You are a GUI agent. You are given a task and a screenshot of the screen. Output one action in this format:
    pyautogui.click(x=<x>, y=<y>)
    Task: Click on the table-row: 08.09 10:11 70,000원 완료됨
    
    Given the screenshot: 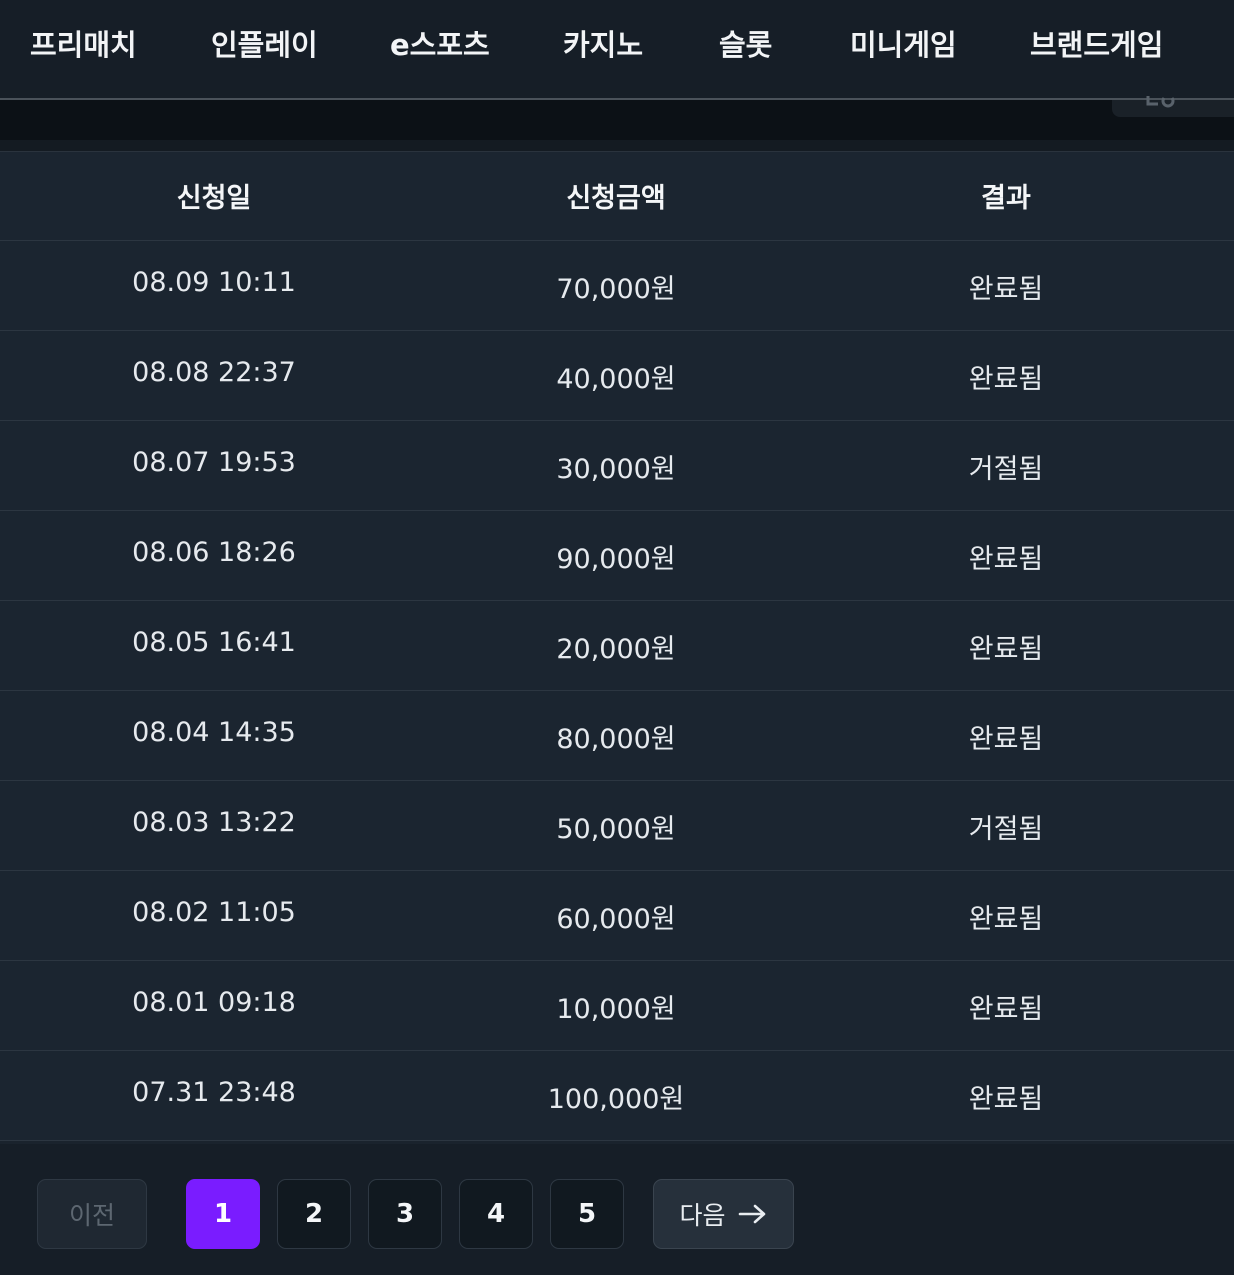 What is the action you would take?
    pyautogui.click(x=617, y=286)
    